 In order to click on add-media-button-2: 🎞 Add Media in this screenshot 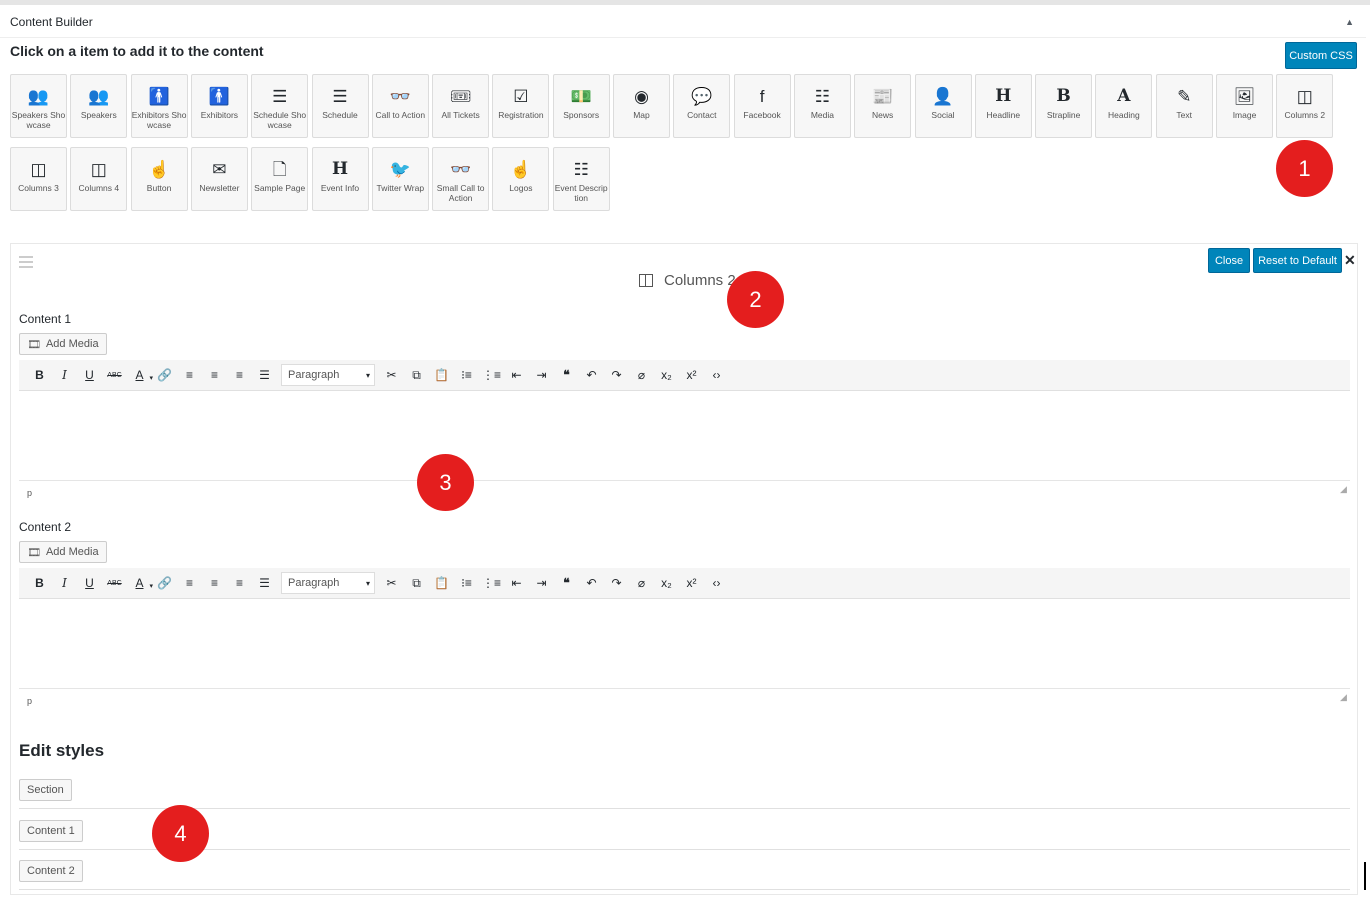, I will do `click(63, 552)`.